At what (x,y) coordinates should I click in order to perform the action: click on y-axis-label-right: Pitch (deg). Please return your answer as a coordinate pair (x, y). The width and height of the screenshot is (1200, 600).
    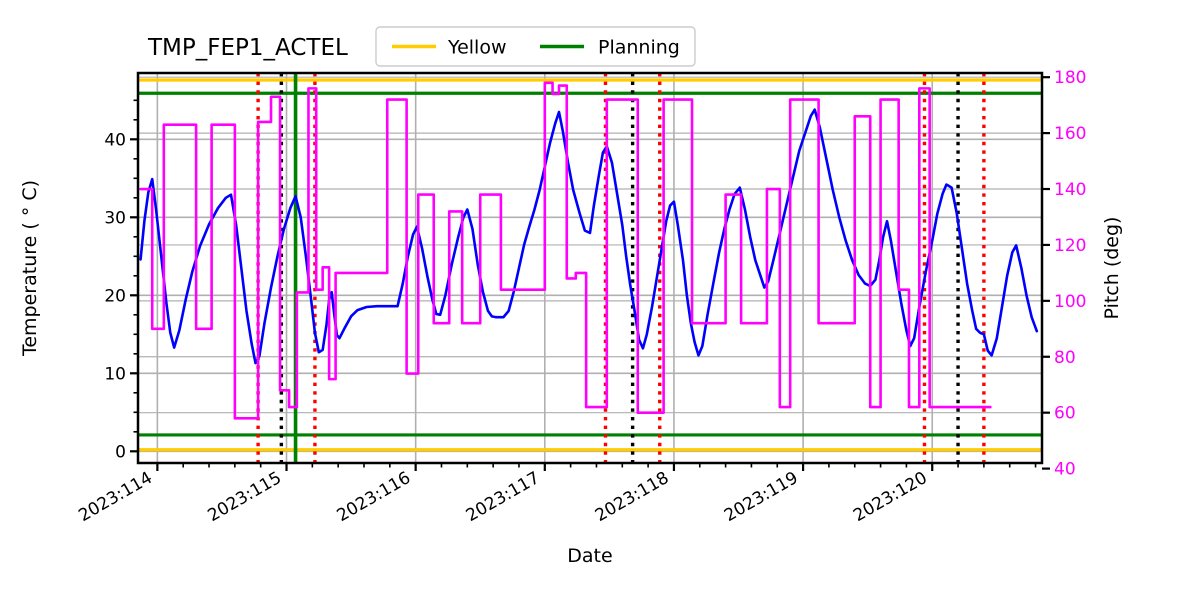
    Looking at the image, I should click on (1112, 268).